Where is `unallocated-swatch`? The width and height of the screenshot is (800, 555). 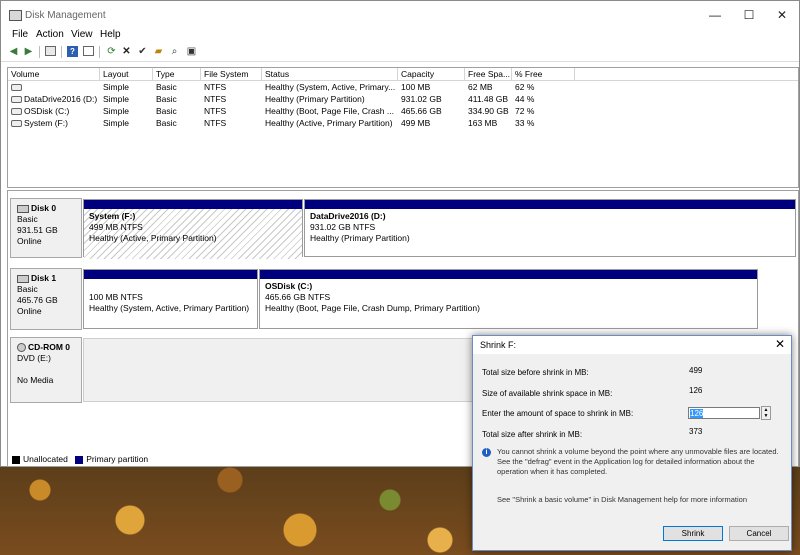 unallocated-swatch is located at coordinates (16, 459).